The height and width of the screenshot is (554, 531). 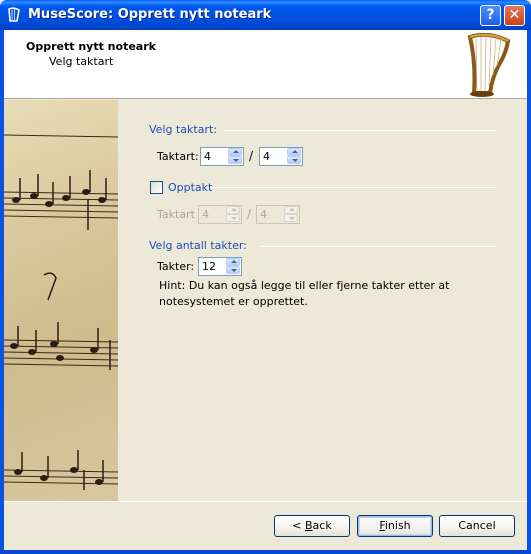 What do you see at coordinates (263, 214) in the screenshot?
I see `pickup-denominator-value: 4` at bounding box center [263, 214].